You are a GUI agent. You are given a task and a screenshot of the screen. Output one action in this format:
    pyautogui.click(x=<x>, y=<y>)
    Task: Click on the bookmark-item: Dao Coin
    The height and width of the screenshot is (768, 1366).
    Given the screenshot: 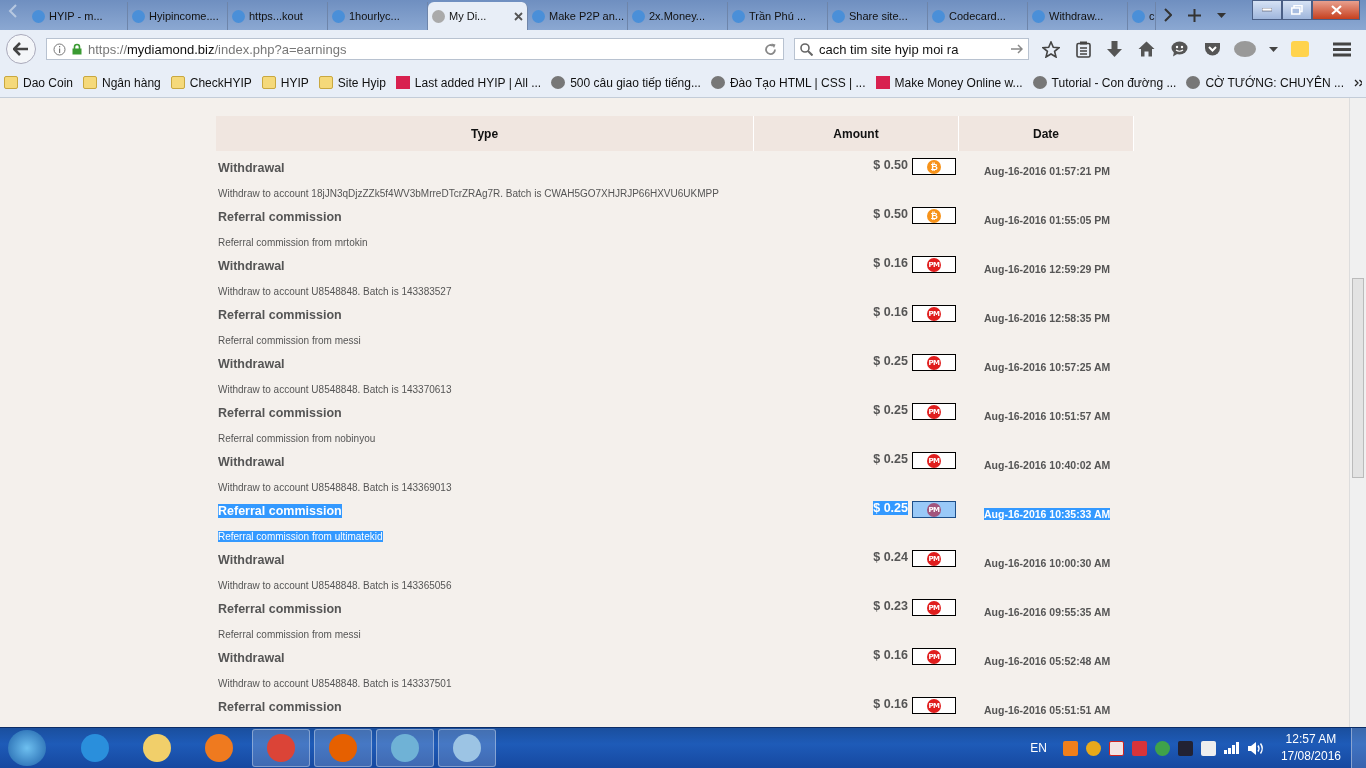 What is the action you would take?
    pyautogui.click(x=39, y=82)
    